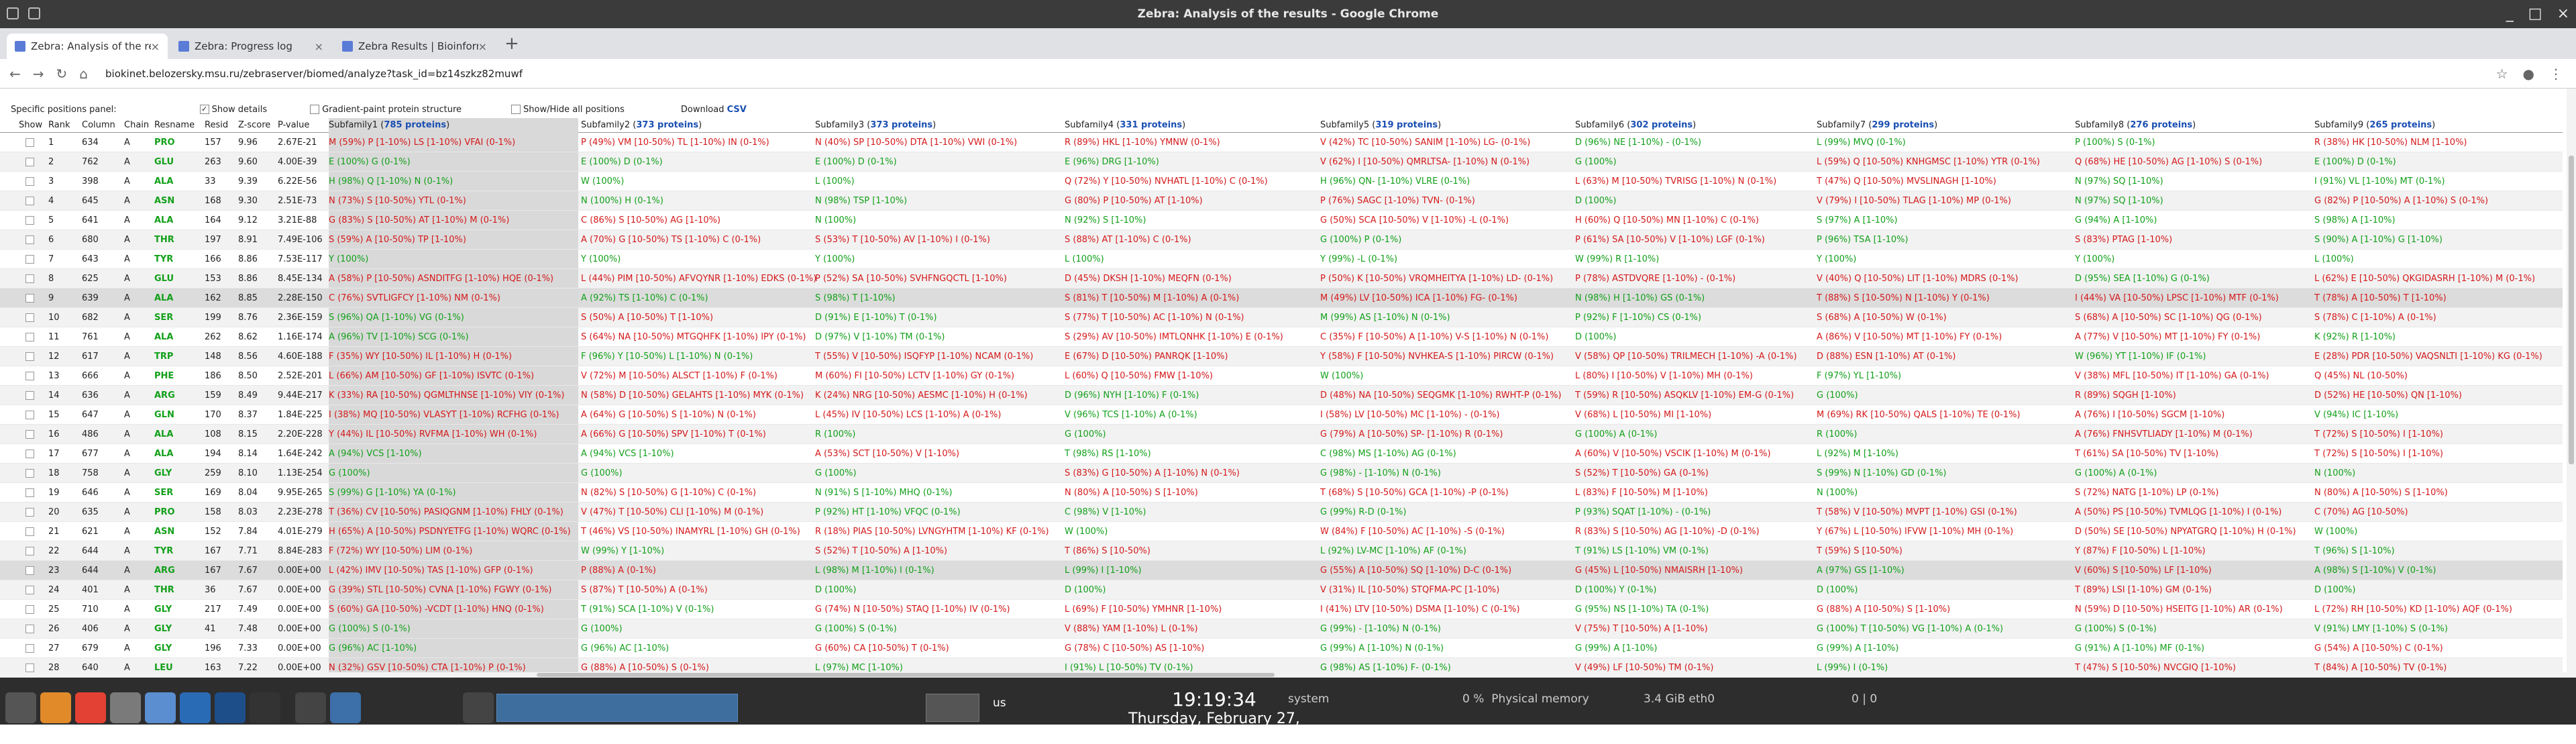 Image resolution: width=2576 pixels, height=744 pixels. Describe the element at coordinates (15, 74) in the screenshot. I see `back-icon: ←` at that location.